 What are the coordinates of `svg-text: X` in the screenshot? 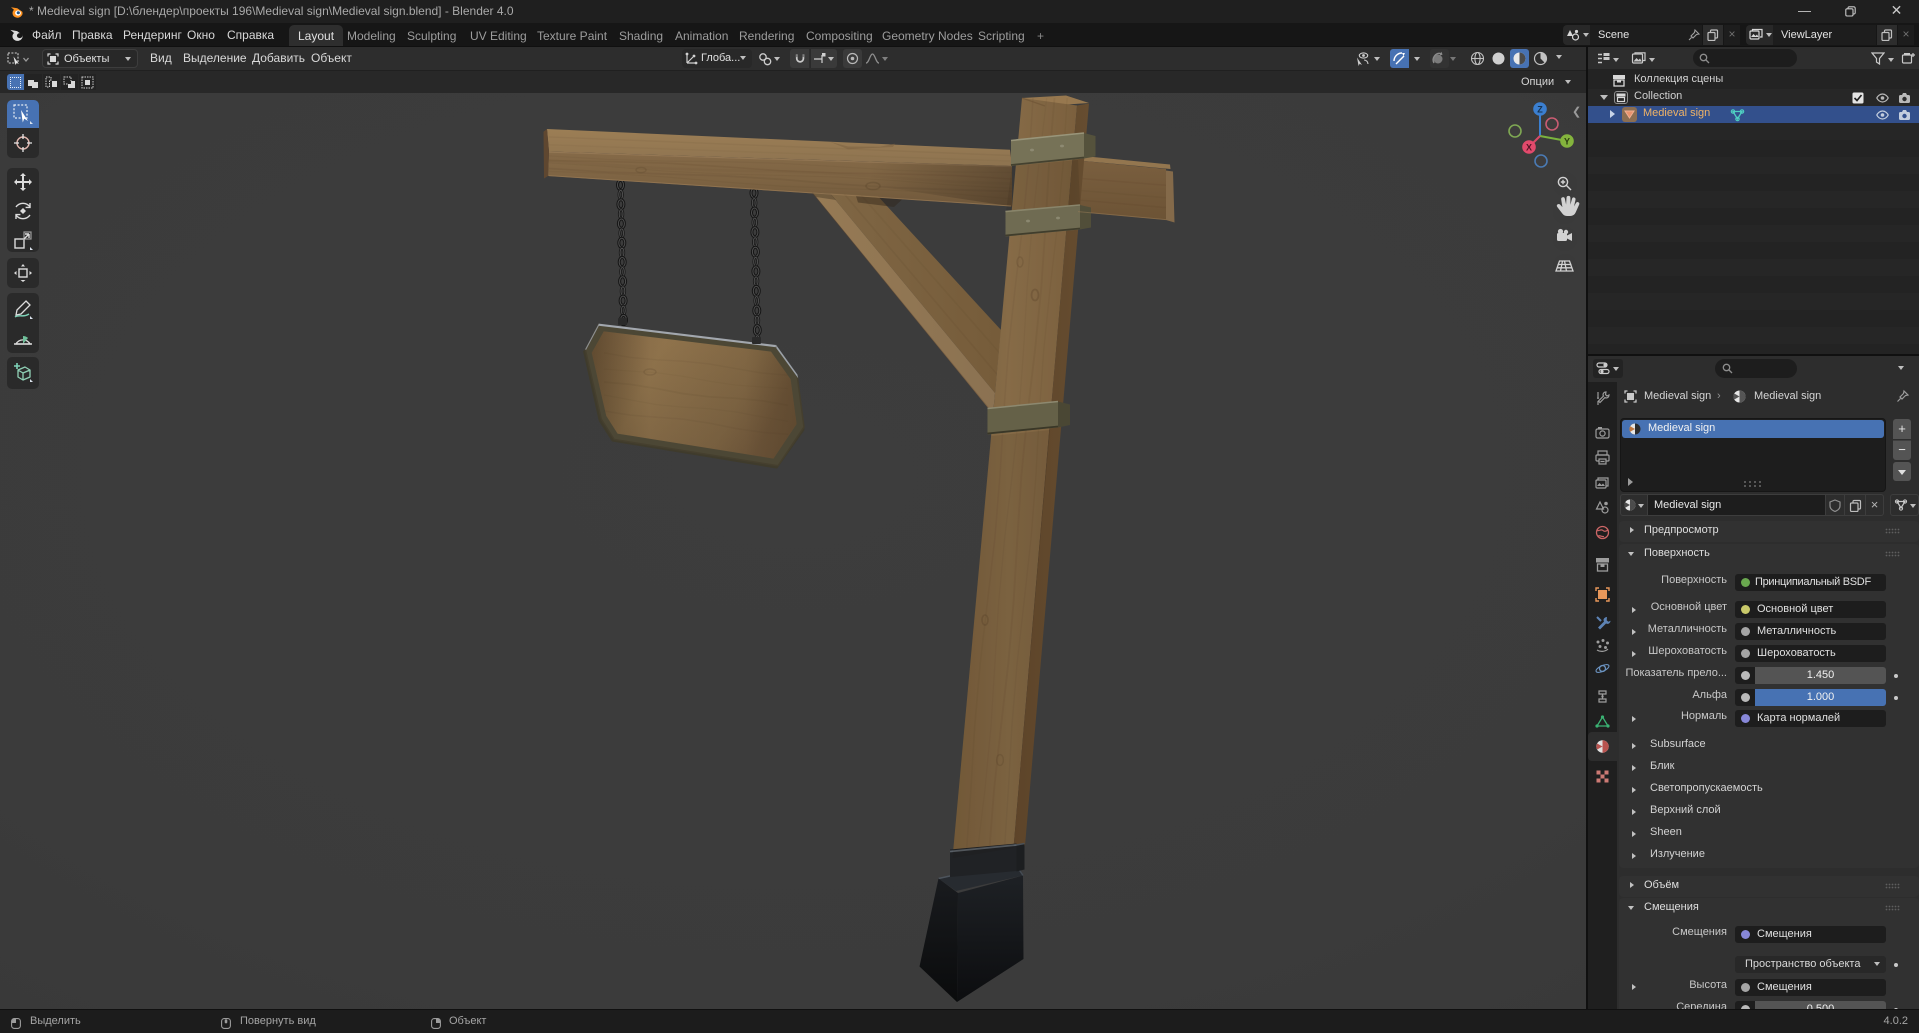 It's located at (1529, 148).